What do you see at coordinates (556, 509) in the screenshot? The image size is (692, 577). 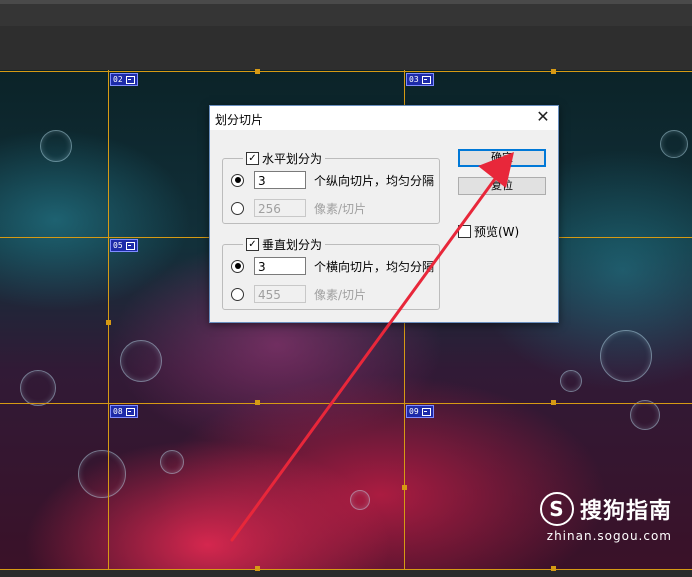 I see `sogou-logo-icon: S` at bounding box center [556, 509].